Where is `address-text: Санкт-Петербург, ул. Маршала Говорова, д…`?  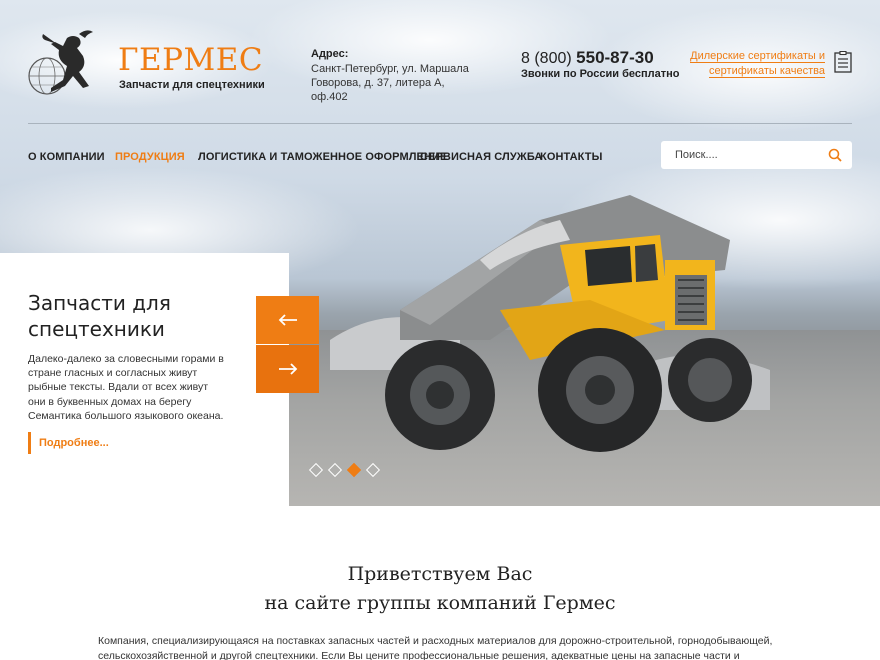
address-text: Санкт-Петербург, ул. Маршала Говорова, д… is located at coordinates (390, 83).